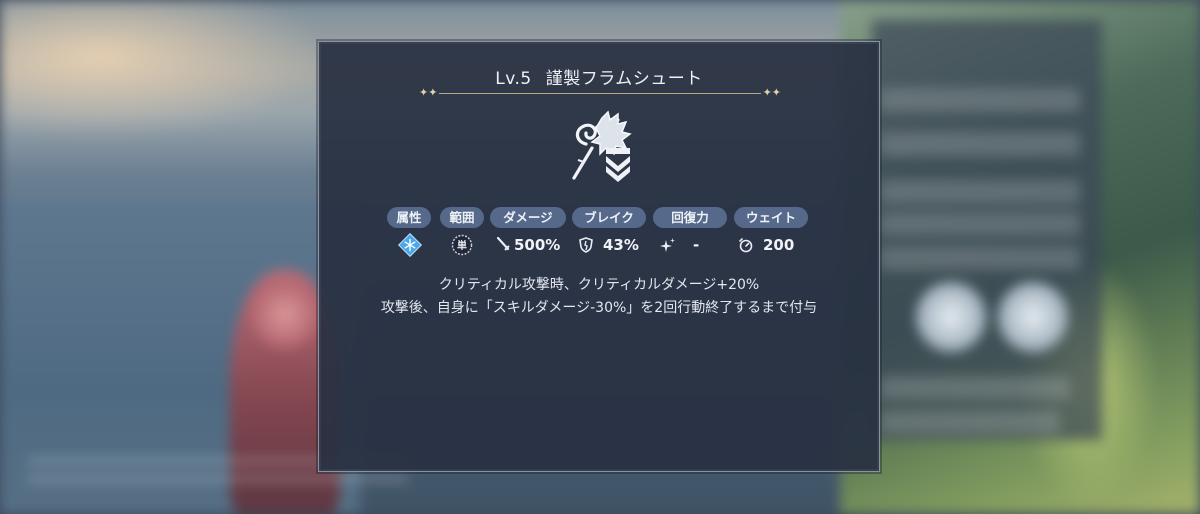 The height and width of the screenshot is (514, 1200). What do you see at coordinates (537, 245) in the screenshot?
I see `damage-text: 500%` at bounding box center [537, 245].